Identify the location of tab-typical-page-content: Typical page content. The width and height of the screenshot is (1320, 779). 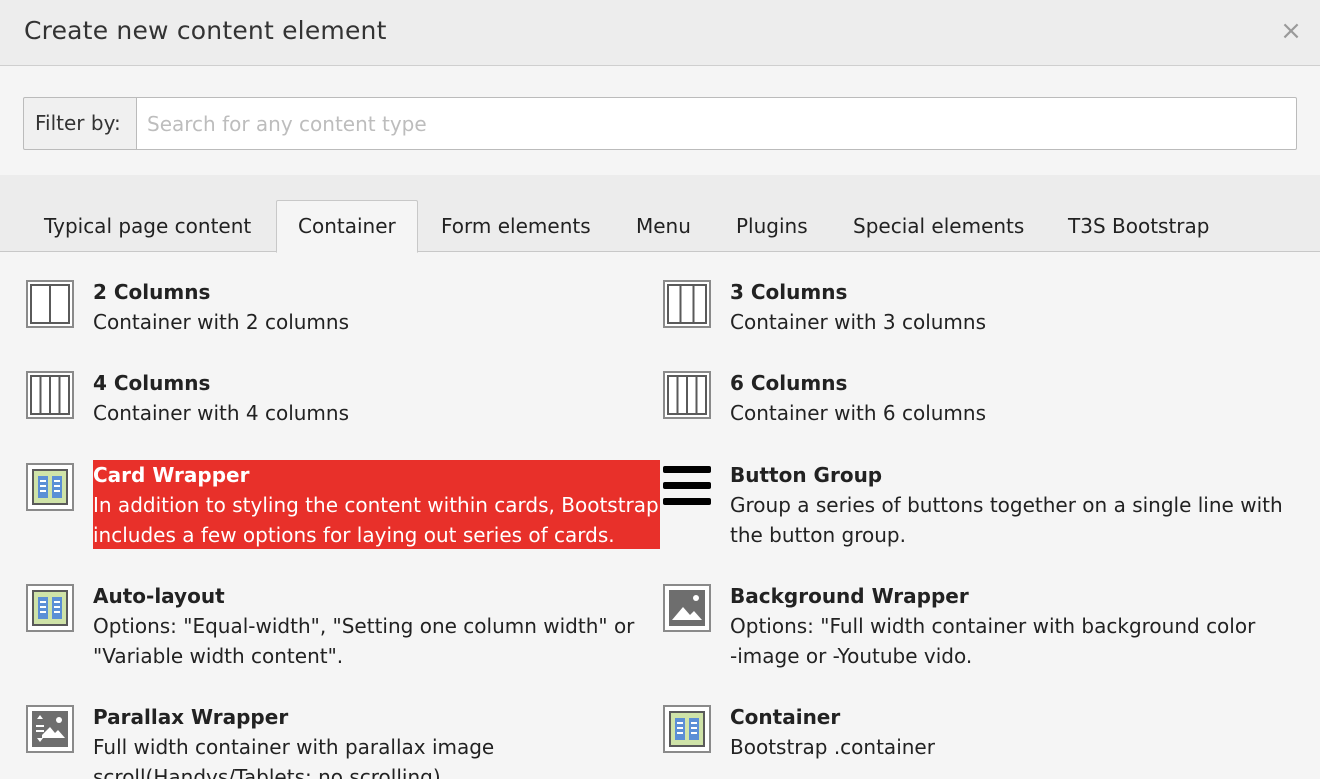
(147, 226).